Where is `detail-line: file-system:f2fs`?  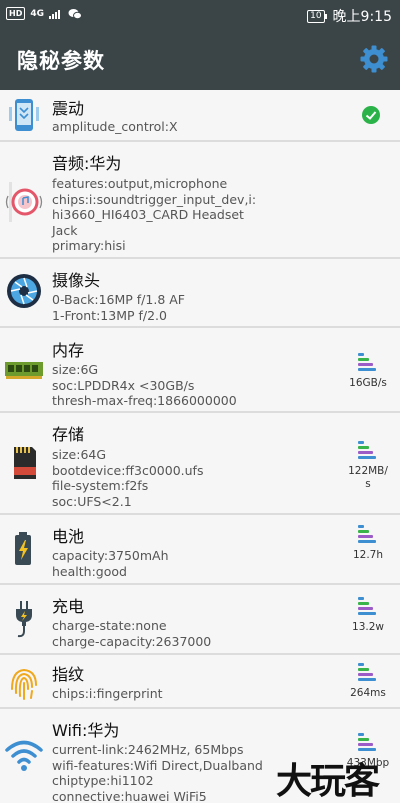
detail-line: file-system:f2fs is located at coordinates (100, 485).